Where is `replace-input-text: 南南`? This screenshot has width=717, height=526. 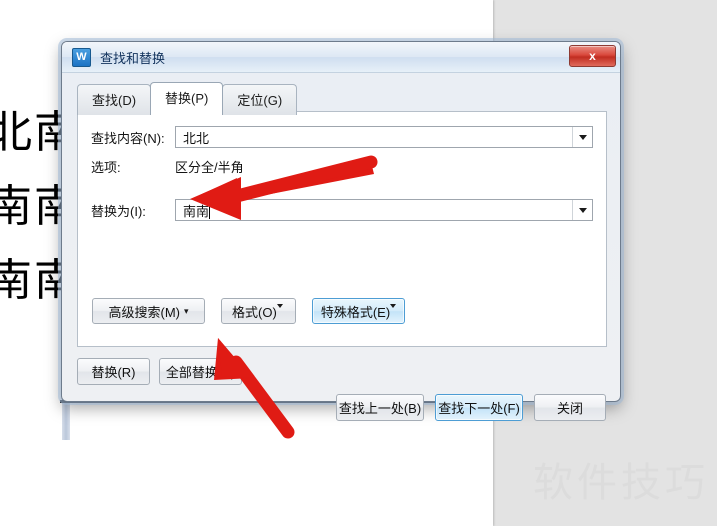 replace-input-text: 南南 is located at coordinates (196, 211).